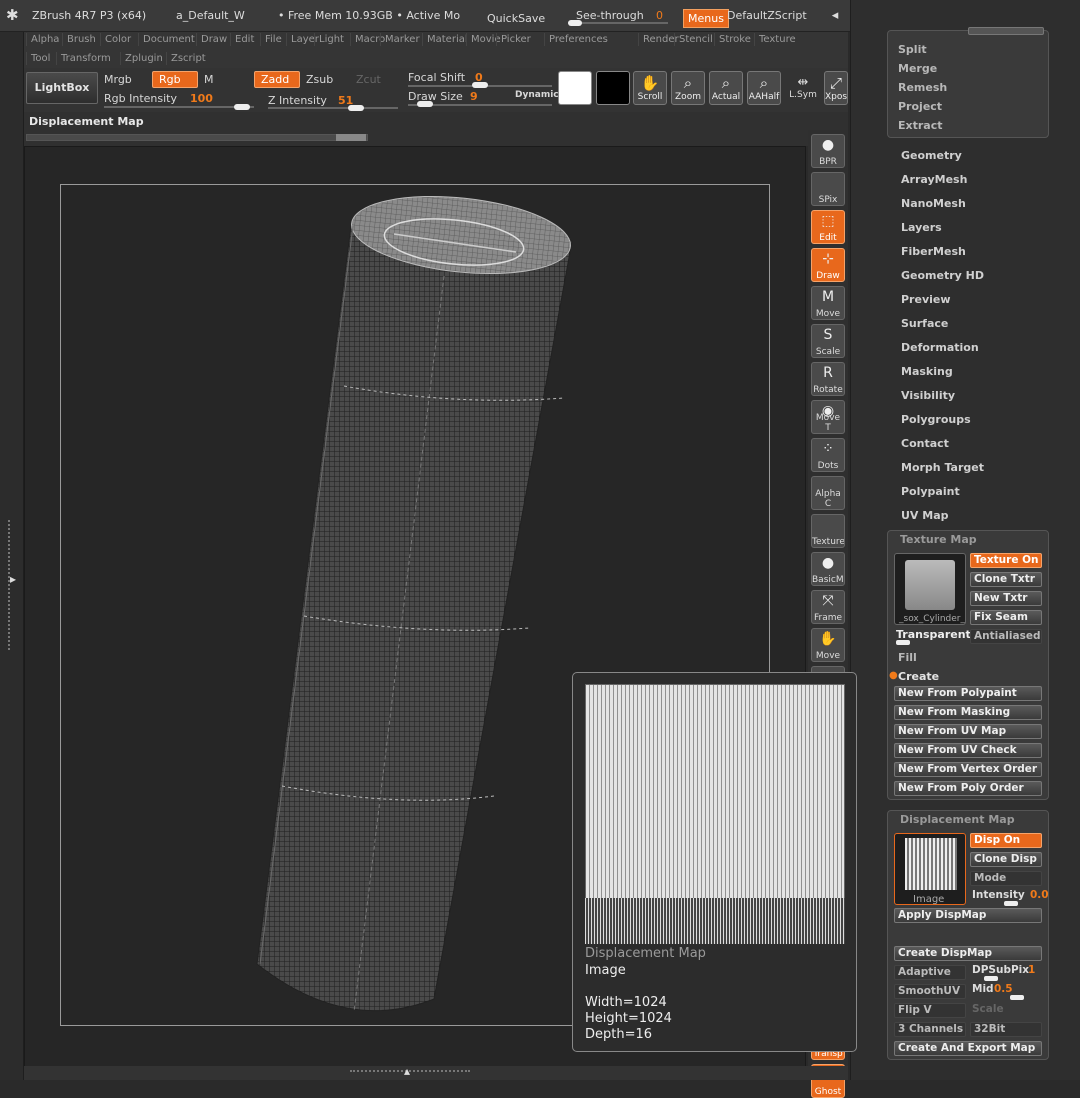 This screenshot has height=1098, width=1080. Describe the element at coordinates (930, 1010) in the screenshot. I see `flip-v-toggle: Flip V` at that location.